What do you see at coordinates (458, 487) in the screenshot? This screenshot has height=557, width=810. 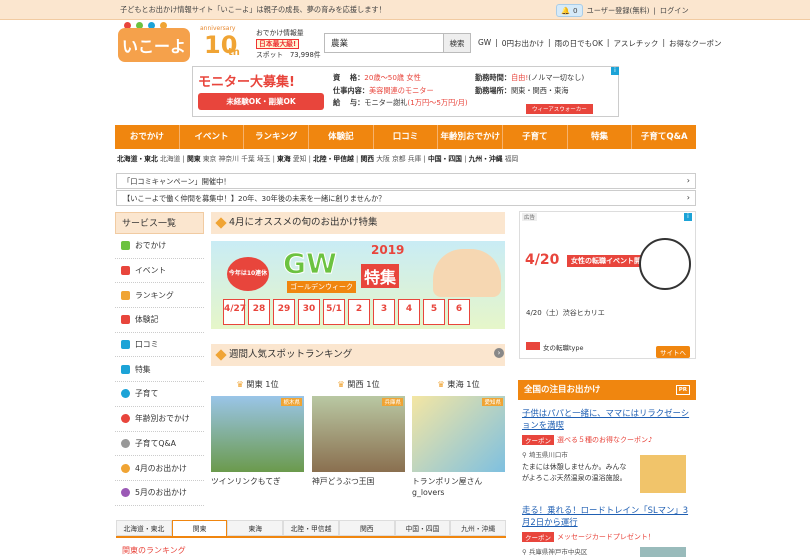 I see `spot-name: トランポリン屋さん g_lovers` at bounding box center [458, 487].